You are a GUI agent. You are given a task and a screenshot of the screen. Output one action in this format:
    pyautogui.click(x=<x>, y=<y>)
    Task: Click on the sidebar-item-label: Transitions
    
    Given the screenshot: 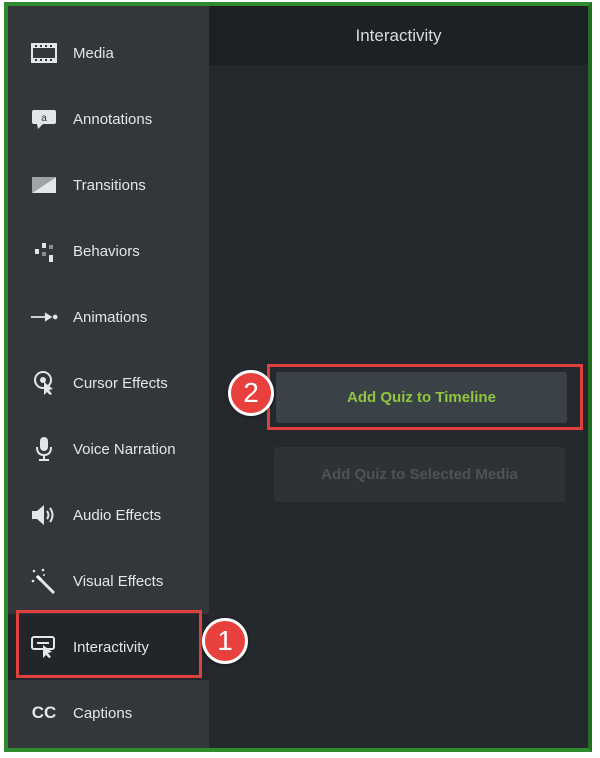 What is the action you would take?
    pyautogui.click(x=109, y=185)
    